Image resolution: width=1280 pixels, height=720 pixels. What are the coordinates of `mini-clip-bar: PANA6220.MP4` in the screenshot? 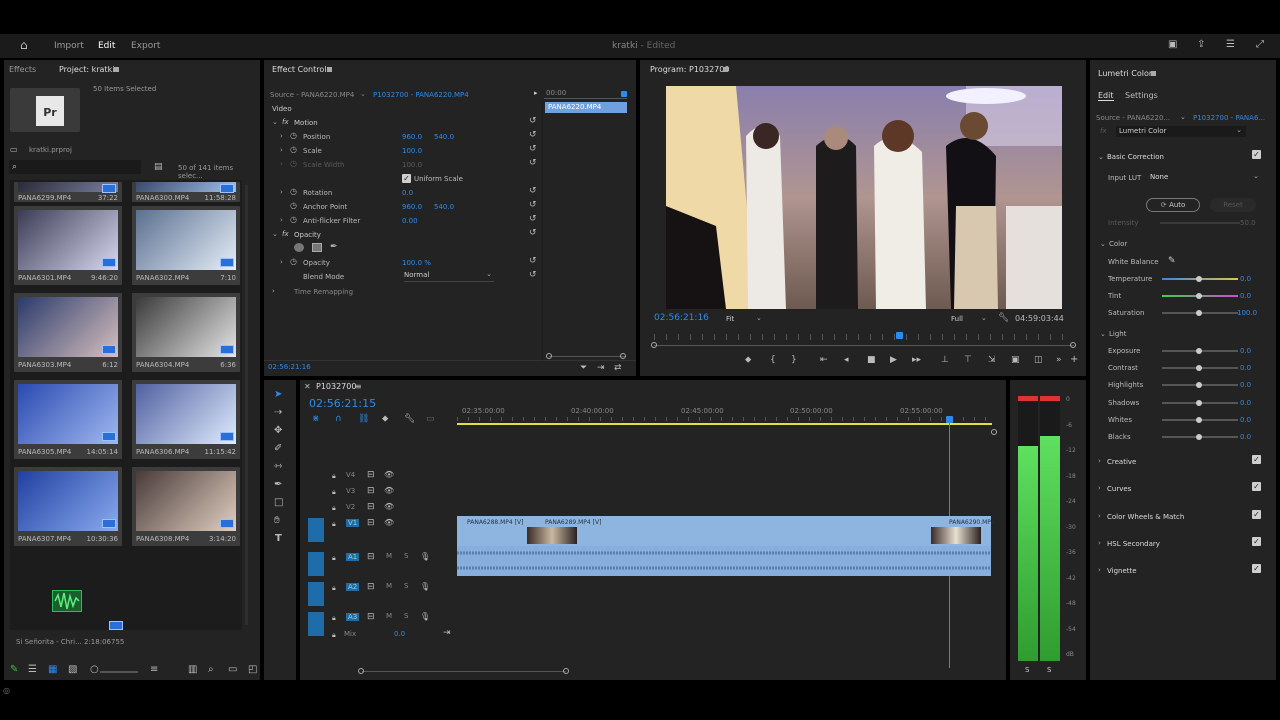 It's located at (586, 107).